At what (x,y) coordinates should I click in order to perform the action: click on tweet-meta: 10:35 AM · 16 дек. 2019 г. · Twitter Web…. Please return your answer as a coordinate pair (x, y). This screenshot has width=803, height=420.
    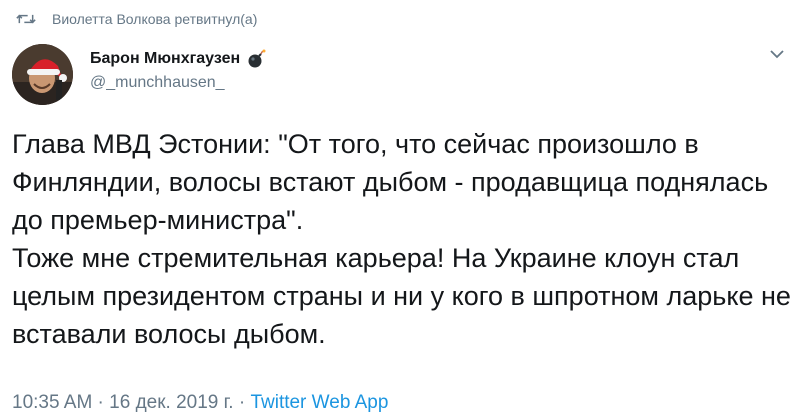
    Looking at the image, I should click on (200, 403).